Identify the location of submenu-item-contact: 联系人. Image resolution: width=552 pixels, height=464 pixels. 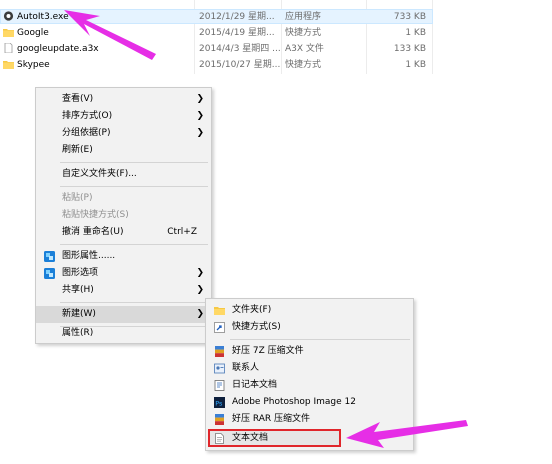
(309, 368).